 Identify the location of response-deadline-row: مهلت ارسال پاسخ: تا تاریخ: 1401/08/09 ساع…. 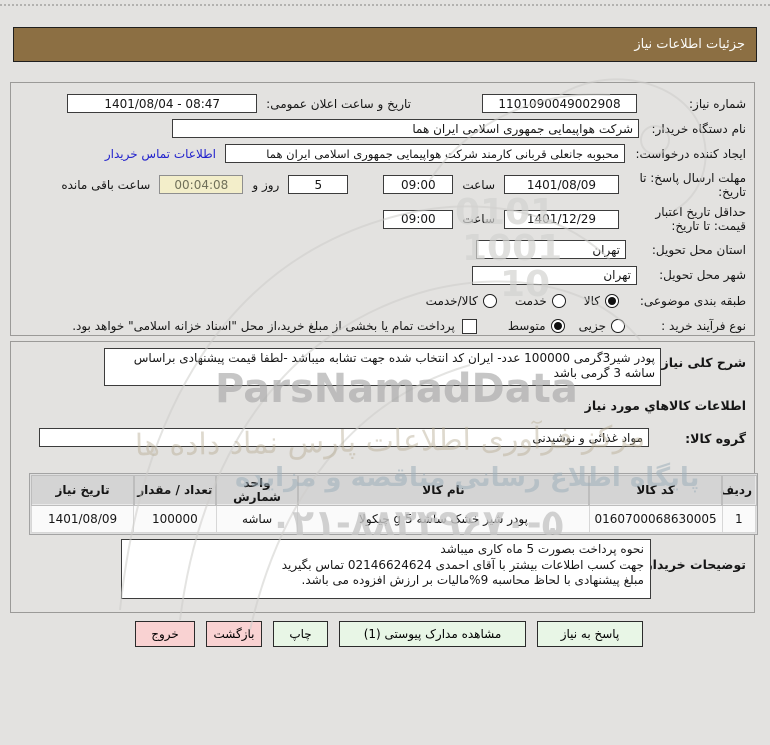
(382, 184).